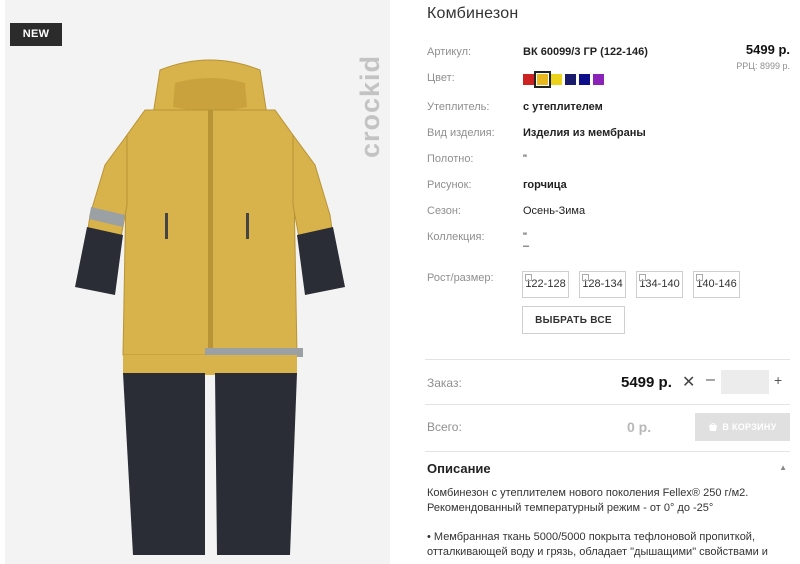 This screenshot has height=564, width=800. Describe the element at coordinates (631, 284) in the screenshot. I see `size-options: 122-128 128-134 134-140 140-146` at that location.